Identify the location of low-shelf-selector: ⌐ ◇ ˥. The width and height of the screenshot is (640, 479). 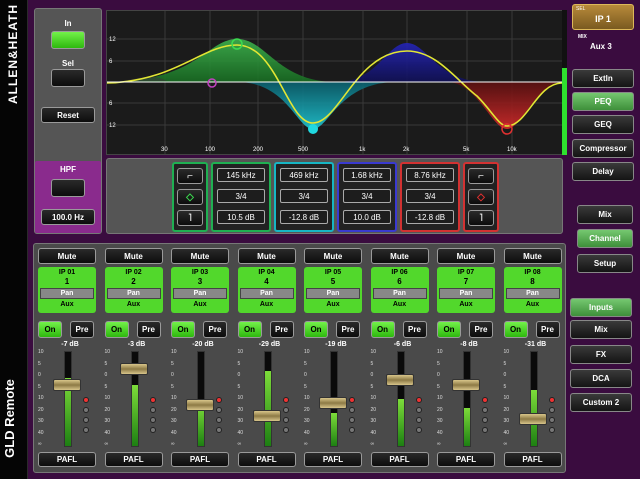
(190, 197).